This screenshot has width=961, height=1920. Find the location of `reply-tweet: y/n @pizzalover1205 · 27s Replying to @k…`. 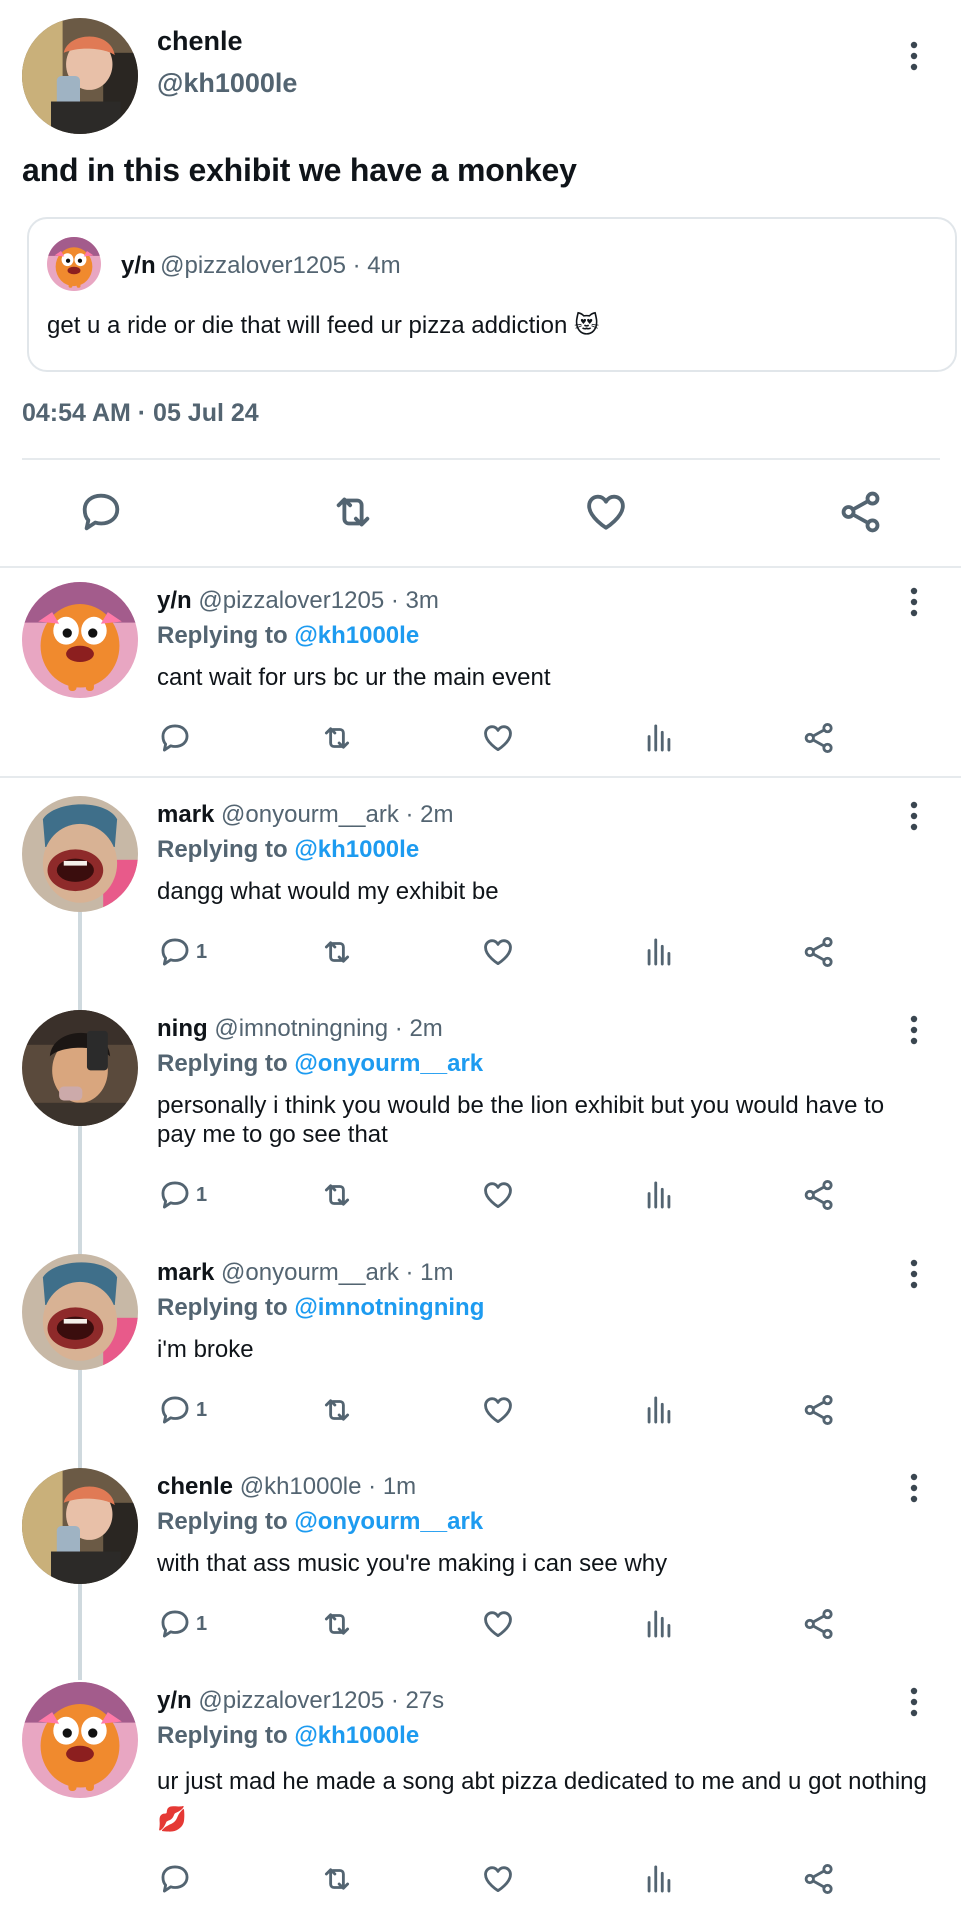

reply-tweet: y/n @pizzalover1205 · 27s Replying to @k… is located at coordinates (480, 1797).